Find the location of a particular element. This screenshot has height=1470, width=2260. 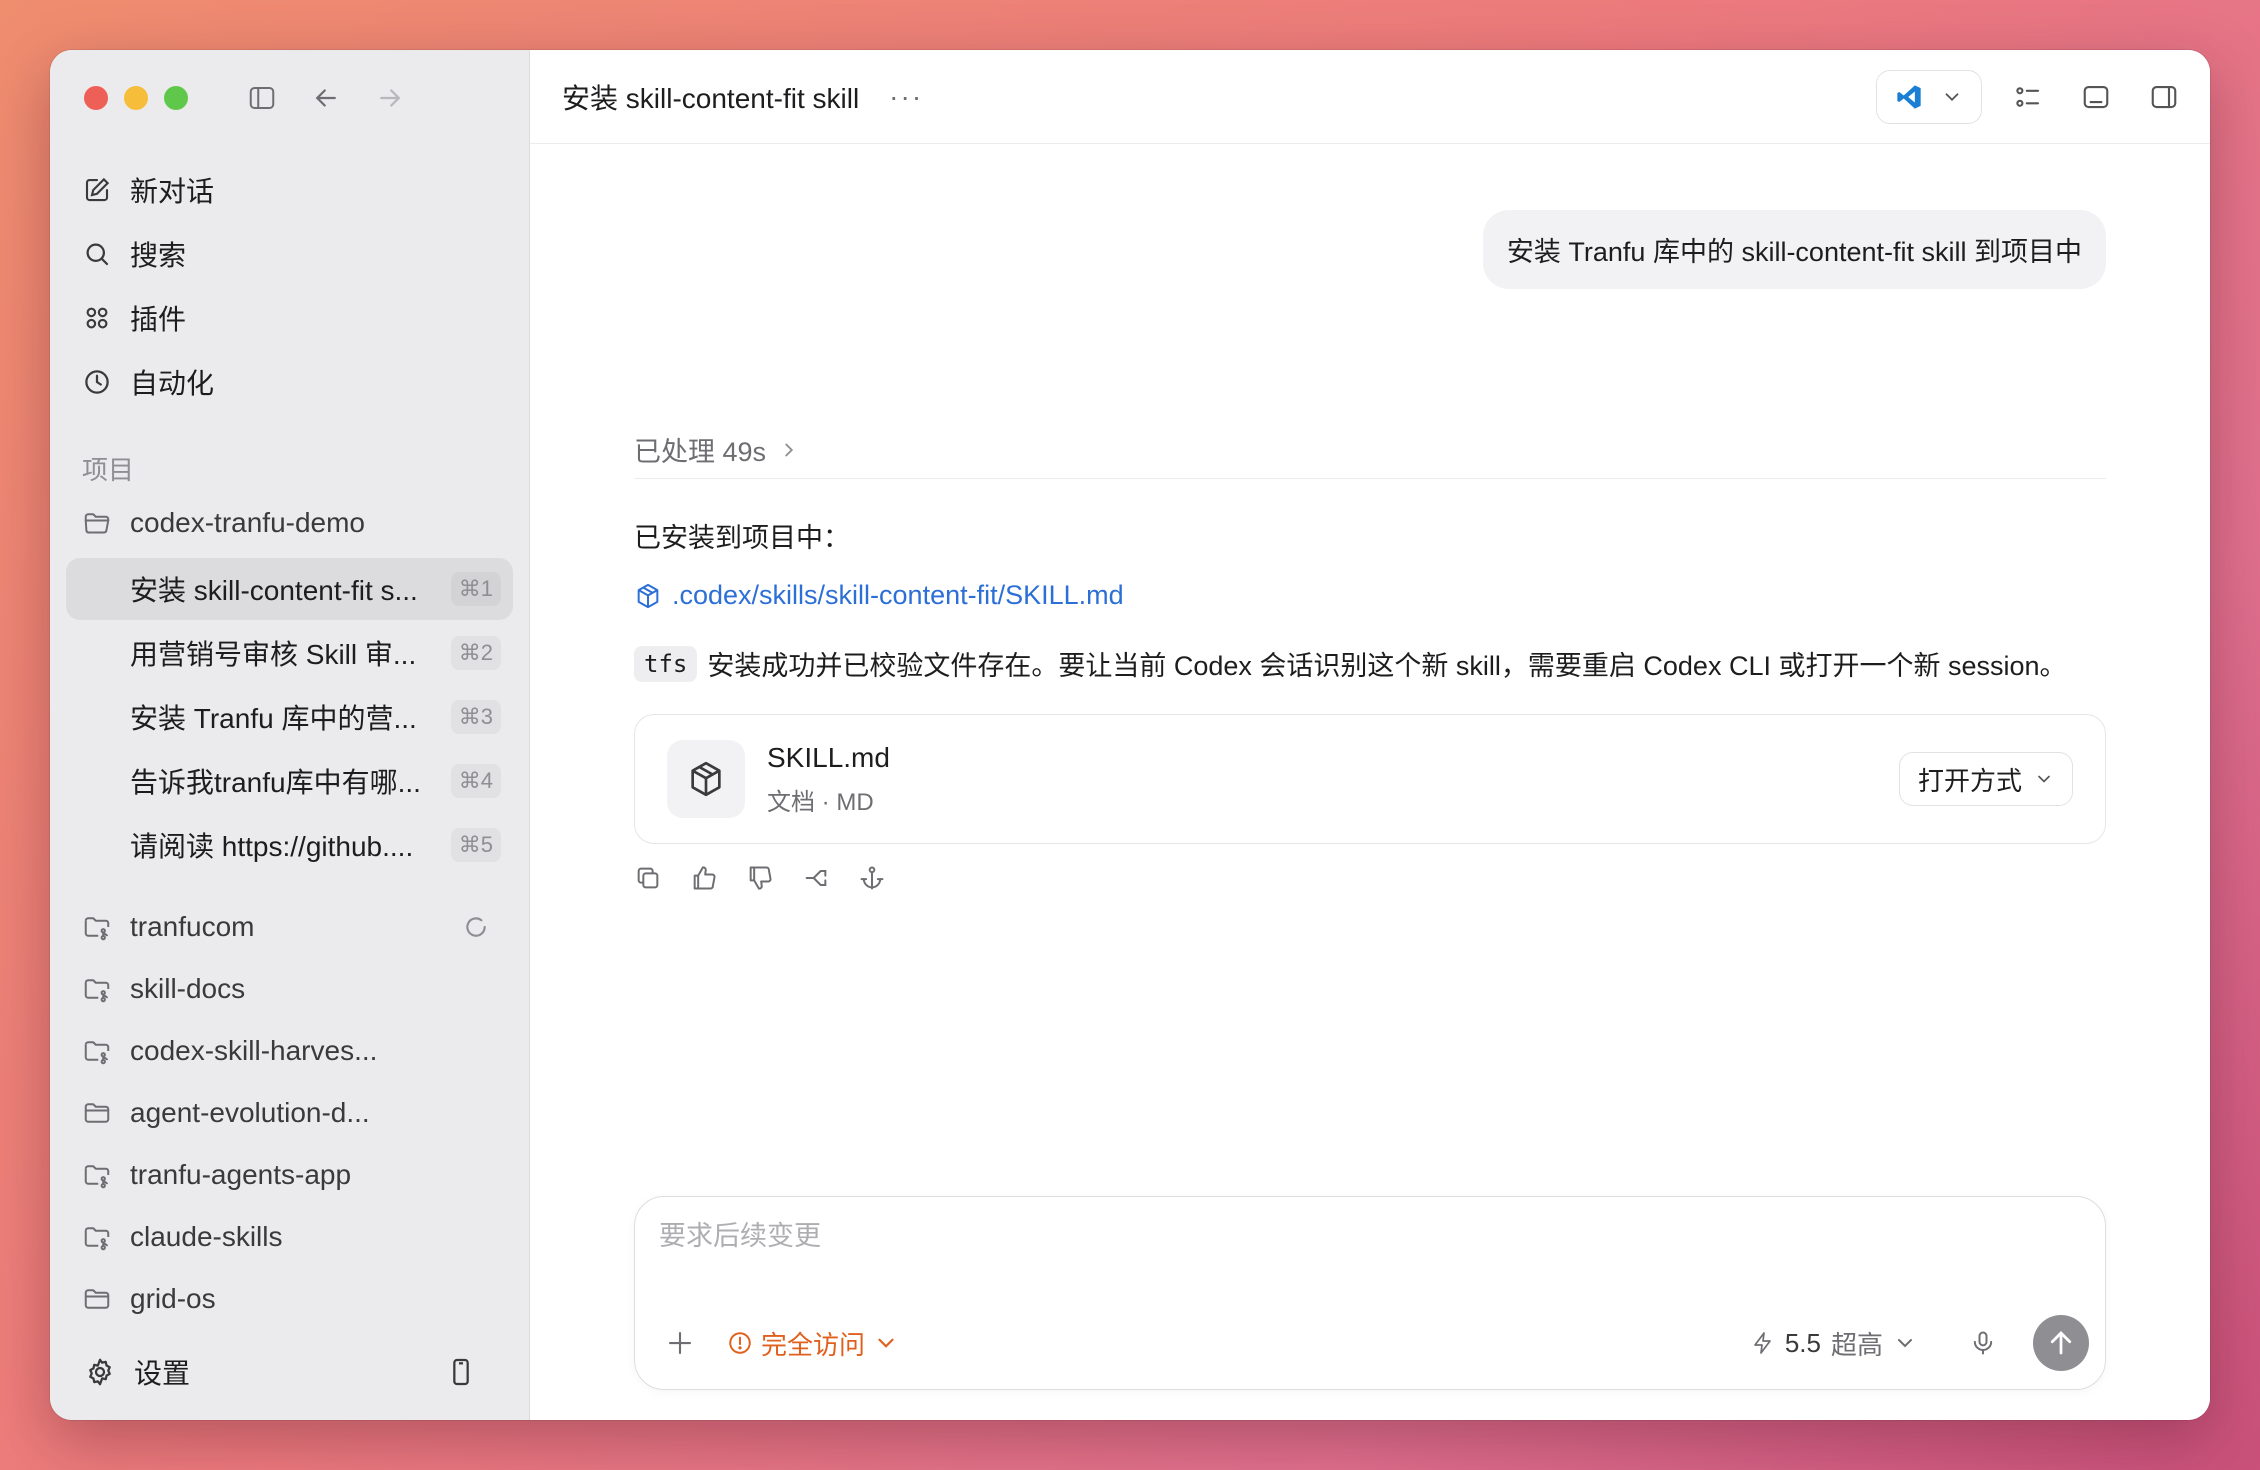

plugins-icon is located at coordinates (97, 318).